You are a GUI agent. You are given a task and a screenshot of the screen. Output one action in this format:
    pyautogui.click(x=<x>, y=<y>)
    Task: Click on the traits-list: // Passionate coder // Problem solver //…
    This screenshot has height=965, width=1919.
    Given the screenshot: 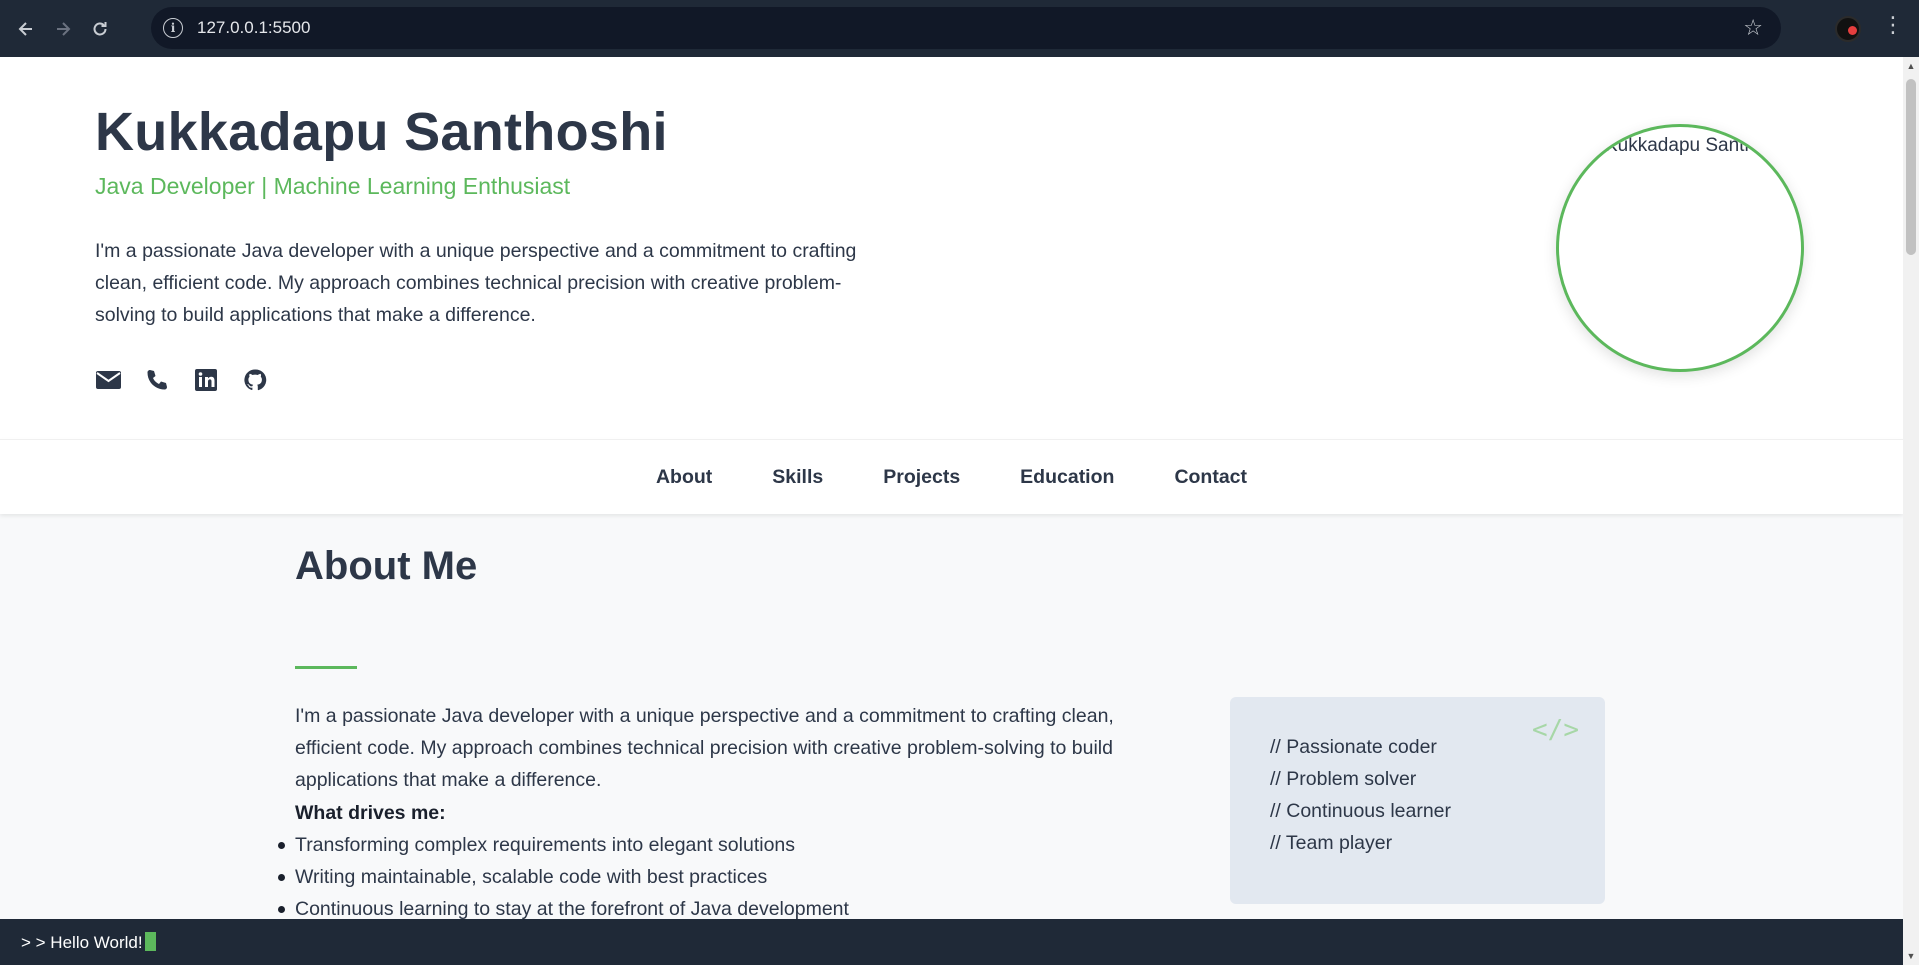 What is the action you would take?
    pyautogui.click(x=1360, y=795)
    